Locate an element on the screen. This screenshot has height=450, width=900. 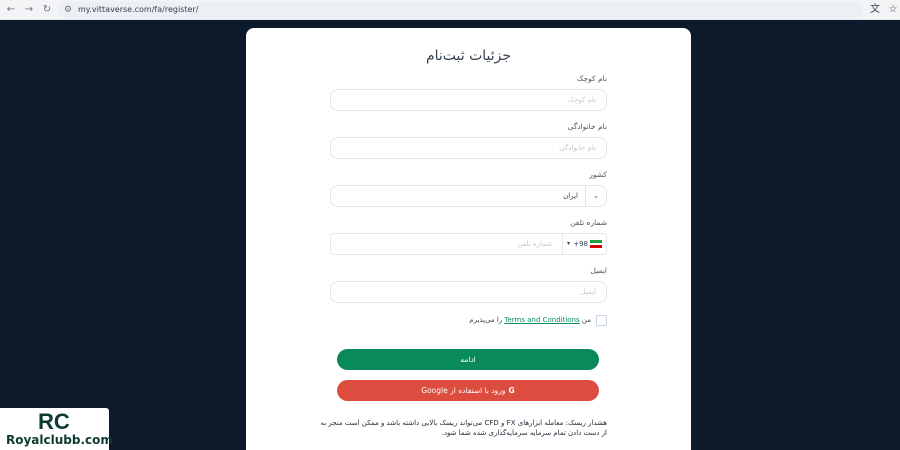
country-code-selector: +98 ▾ is located at coordinates (584, 244).